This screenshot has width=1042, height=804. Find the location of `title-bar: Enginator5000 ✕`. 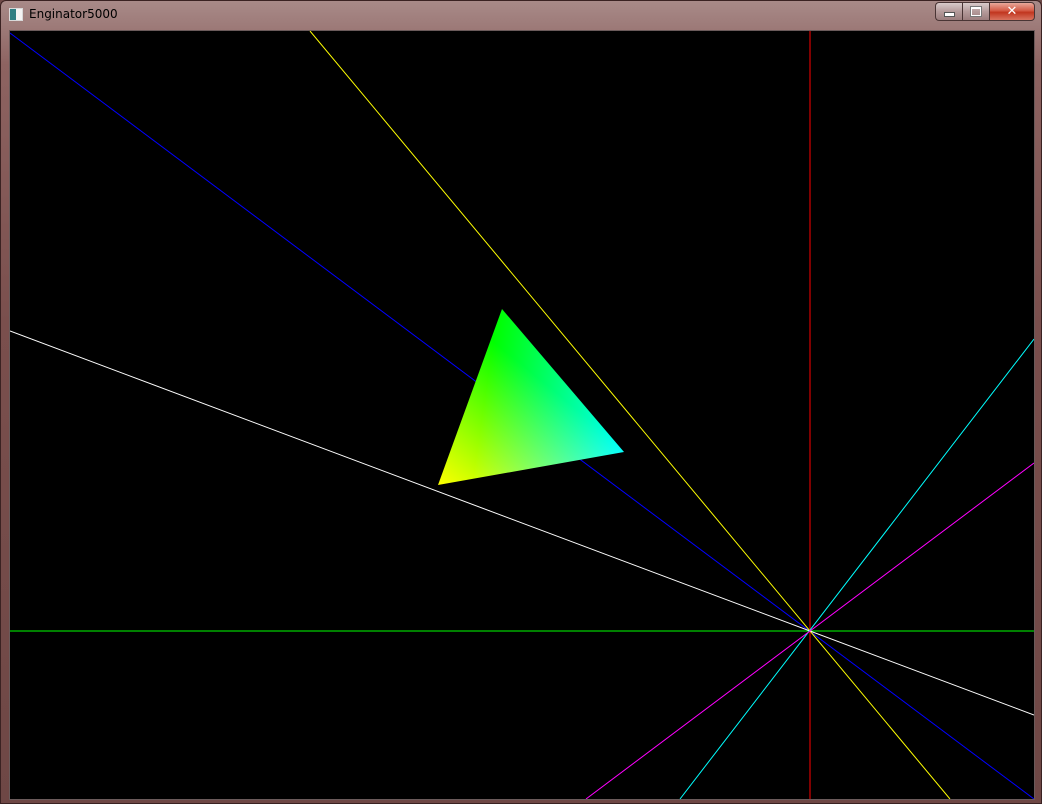

title-bar: Enginator5000 ✕ is located at coordinates (521, 15).